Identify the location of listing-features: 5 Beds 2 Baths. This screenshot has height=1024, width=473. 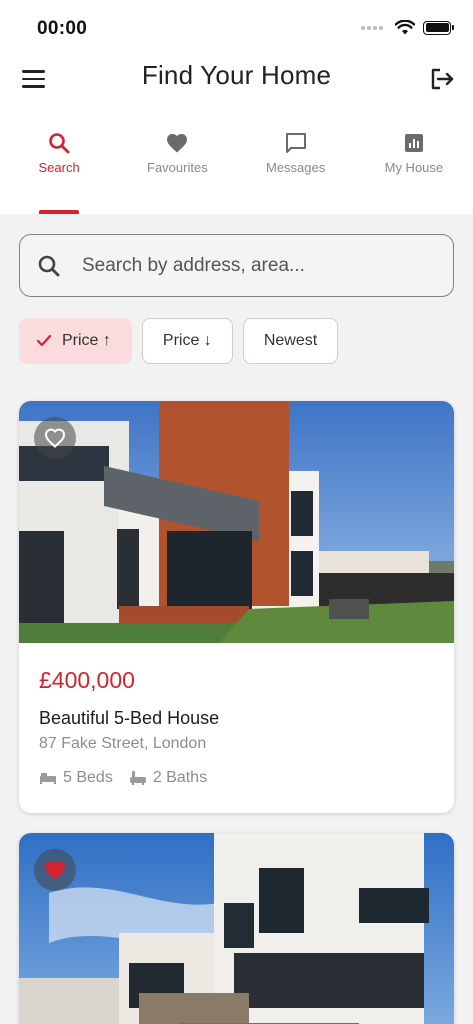
(236, 778).